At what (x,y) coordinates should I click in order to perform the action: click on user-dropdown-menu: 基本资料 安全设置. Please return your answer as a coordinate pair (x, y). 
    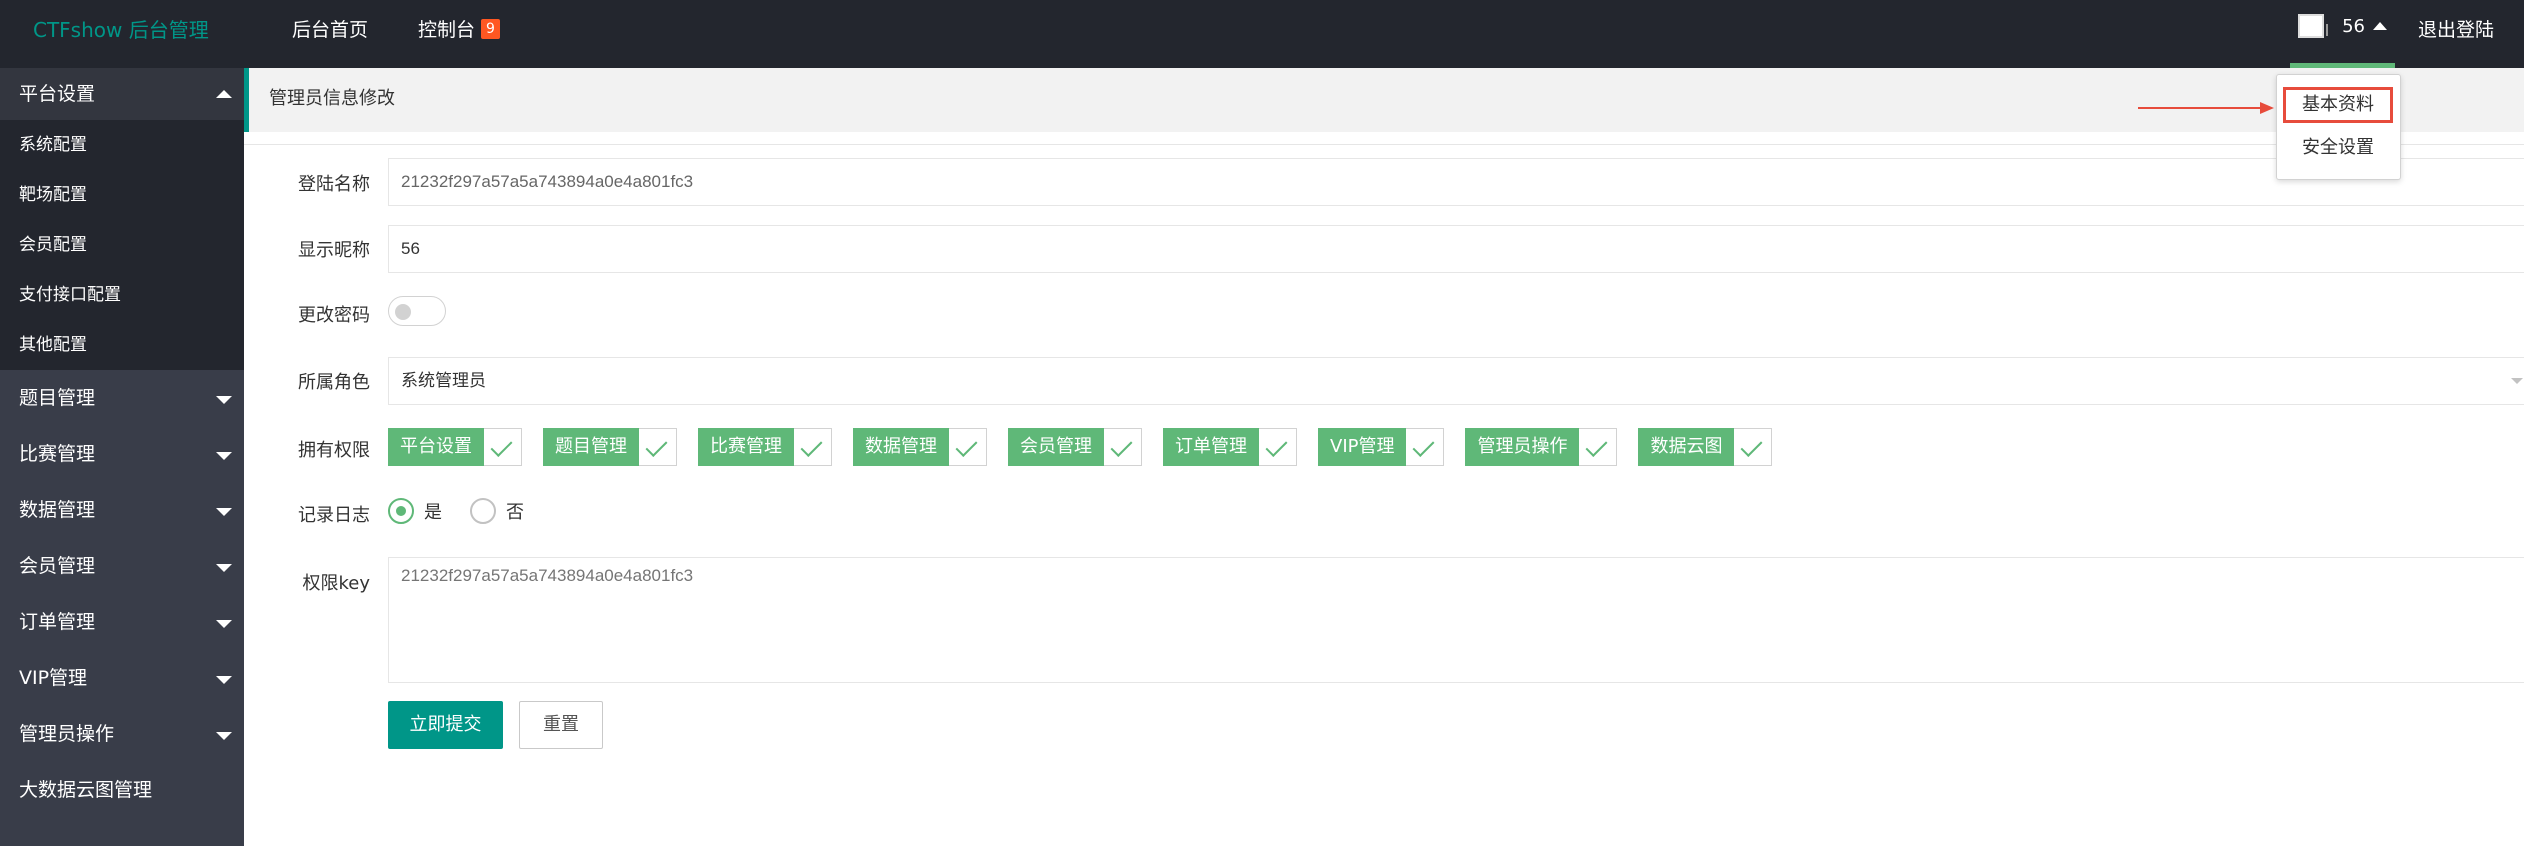
    Looking at the image, I should click on (2338, 127).